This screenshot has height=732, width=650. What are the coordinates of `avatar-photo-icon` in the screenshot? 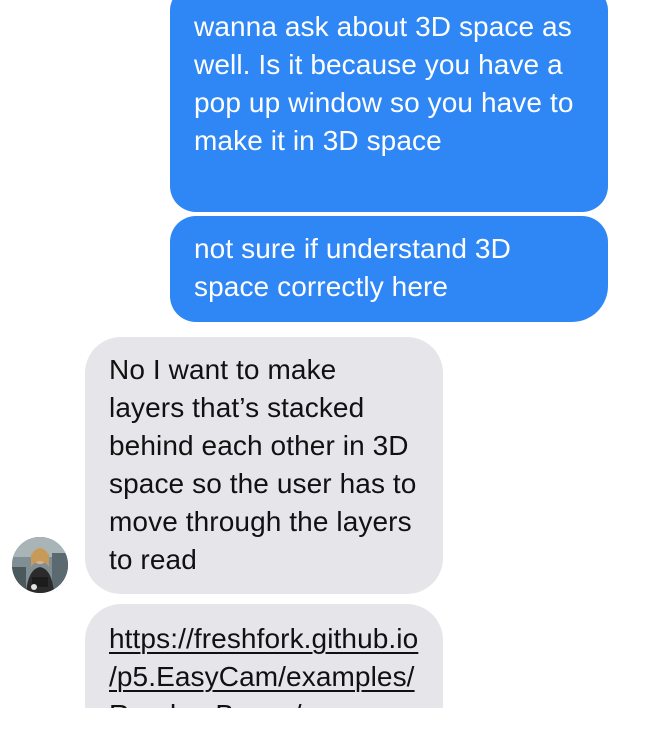 It's located at (40, 565).